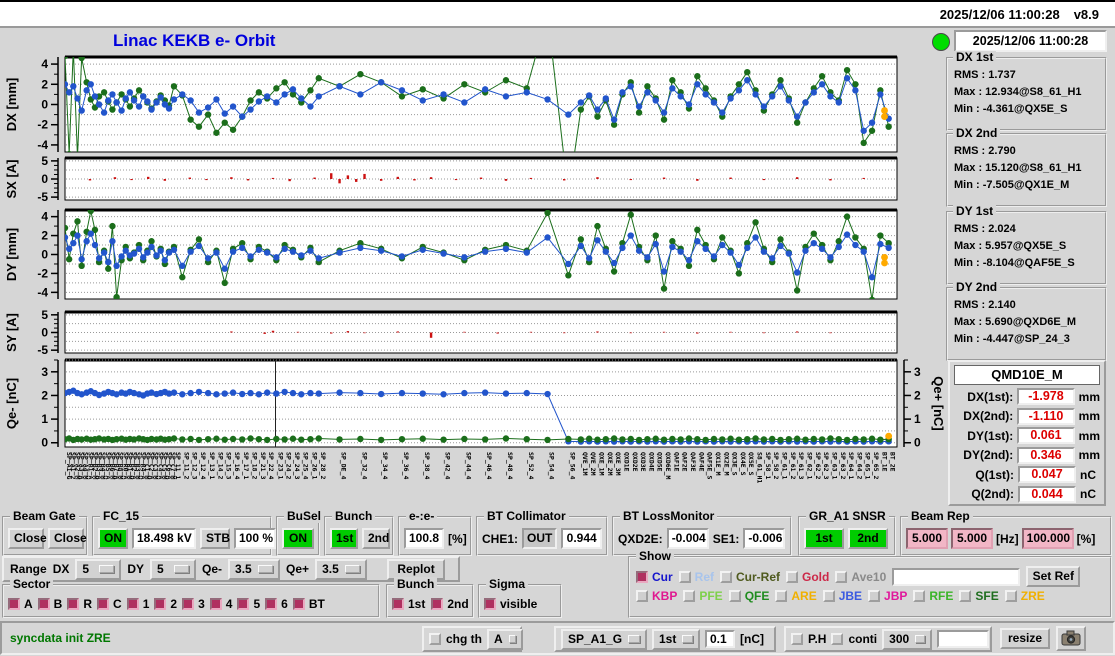 This screenshot has width=1115, height=656. I want to click on qmd-row-value: 0.346, so click(1046, 455).